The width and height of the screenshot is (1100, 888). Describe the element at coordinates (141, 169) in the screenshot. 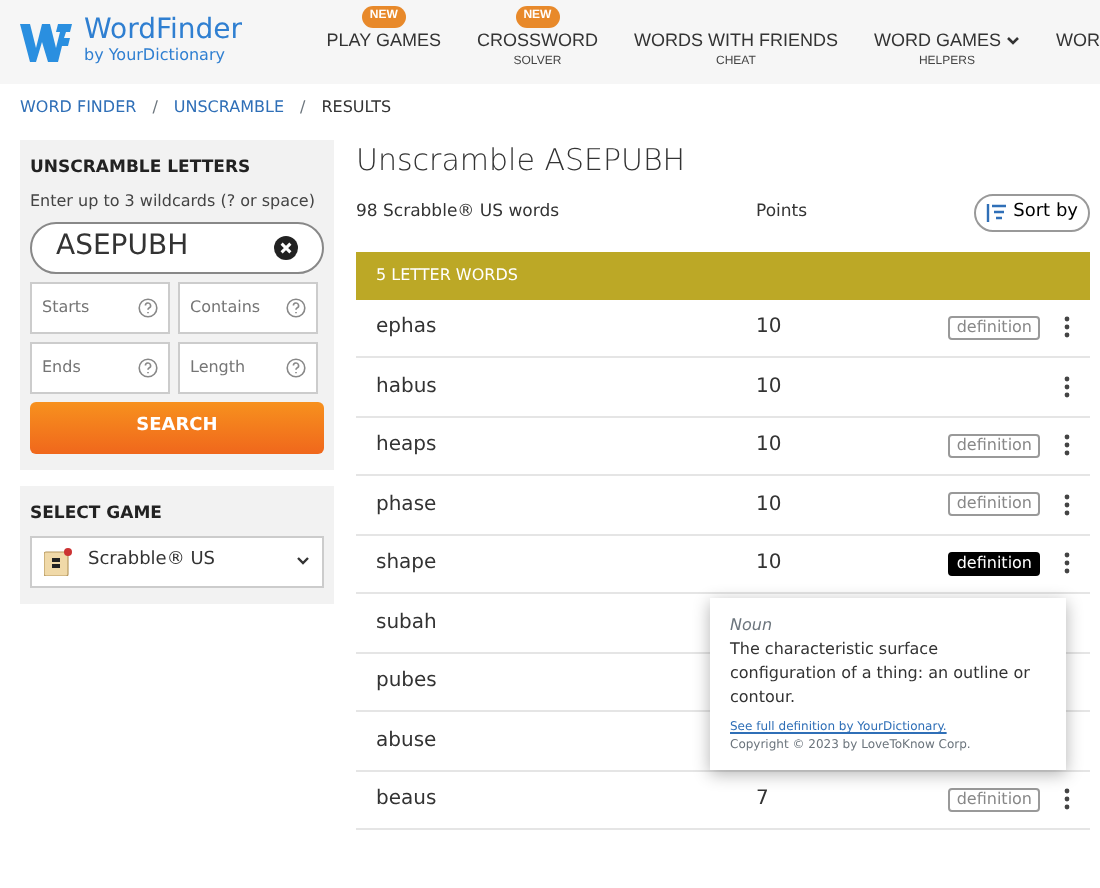

I see `panel-title: UNSCRAMBLE LETTERS` at that location.